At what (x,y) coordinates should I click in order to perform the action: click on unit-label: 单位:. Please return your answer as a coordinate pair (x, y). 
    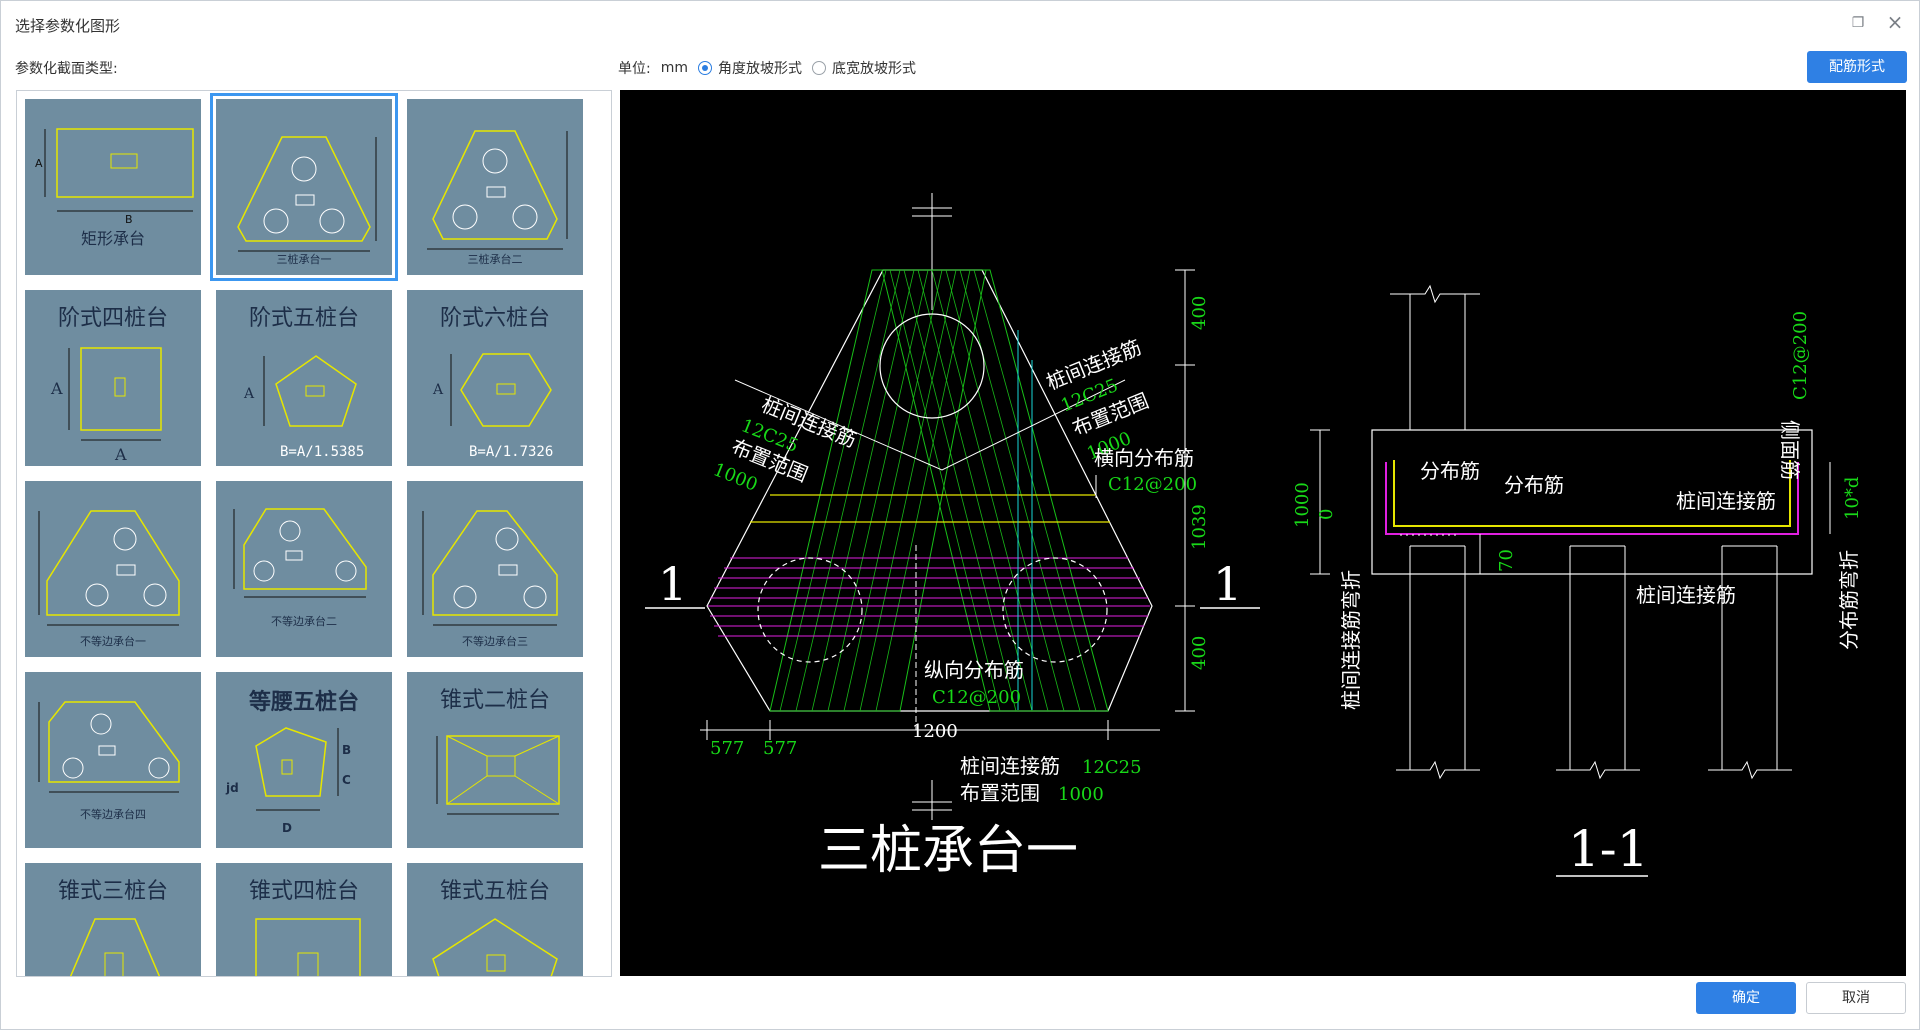
    Looking at the image, I should click on (634, 69).